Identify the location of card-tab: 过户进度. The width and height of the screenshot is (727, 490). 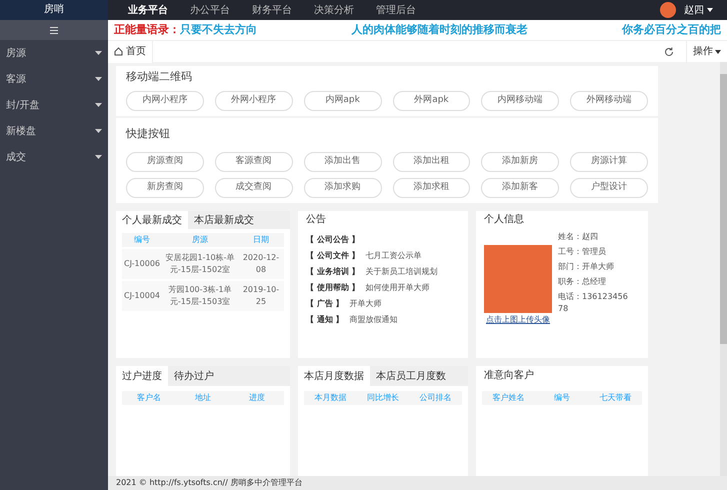
(142, 376).